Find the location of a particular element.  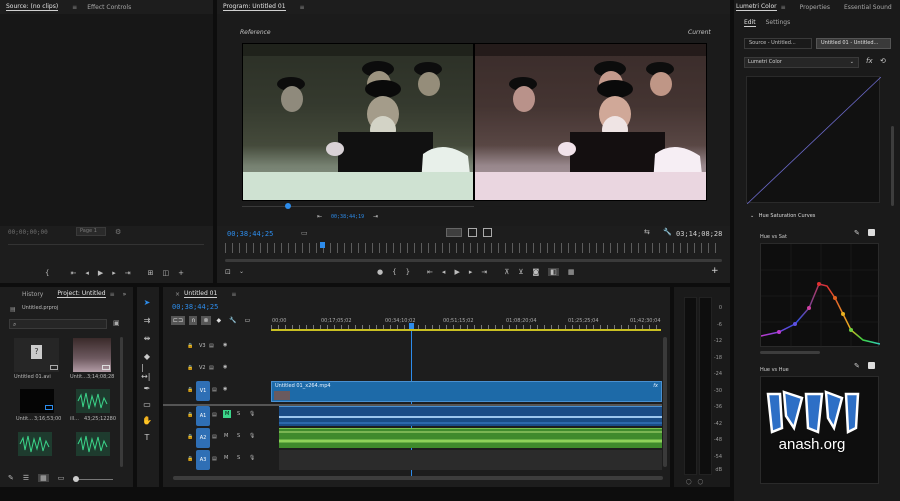

audio-clip-a1 is located at coordinates (470, 416).